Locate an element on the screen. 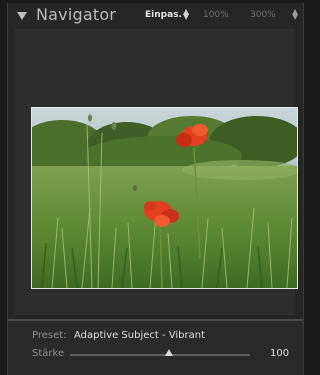 The height and width of the screenshot is (375, 320). strength-value: 100 is located at coordinates (279, 353).